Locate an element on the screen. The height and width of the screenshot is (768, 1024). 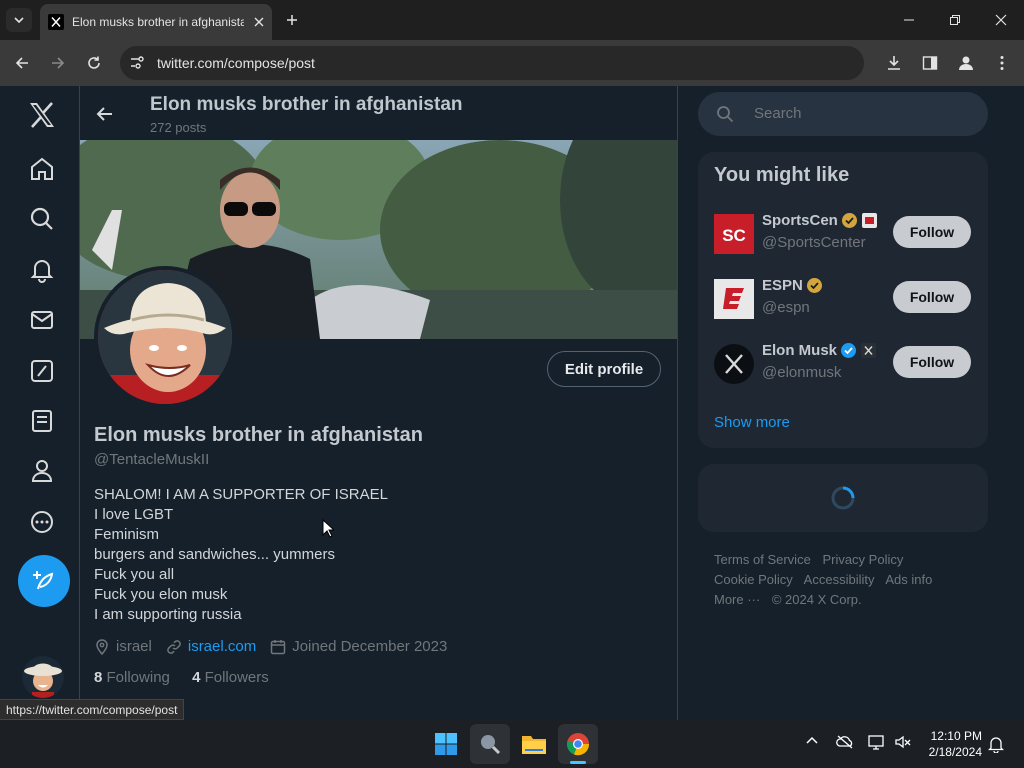
suggestion-handle: @espn is located at coordinates (786, 307).